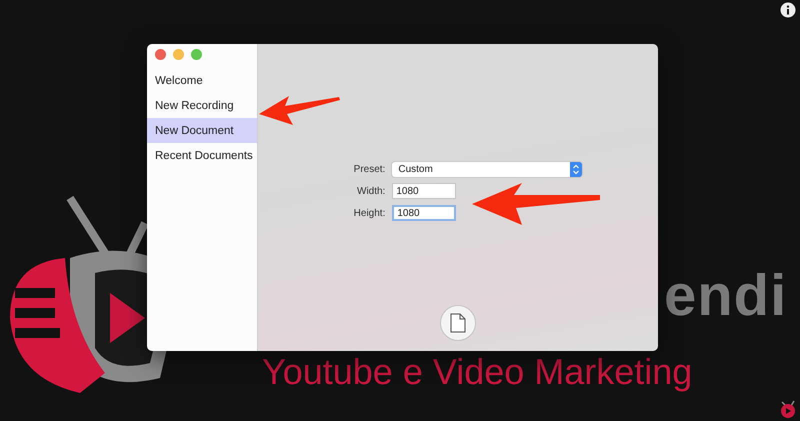 This screenshot has height=421, width=800. What do you see at coordinates (202, 105) in the screenshot?
I see `sidebar-item: New Recording` at bounding box center [202, 105].